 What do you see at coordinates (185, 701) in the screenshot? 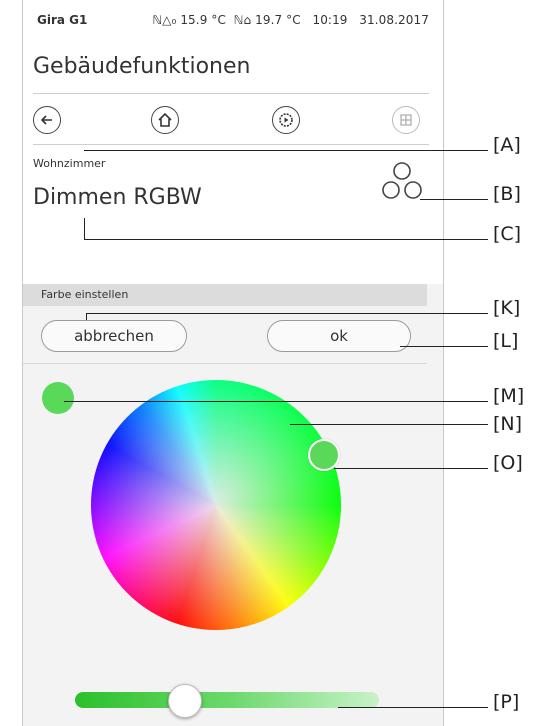
I see `brightness-slider-thumb` at bounding box center [185, 701].